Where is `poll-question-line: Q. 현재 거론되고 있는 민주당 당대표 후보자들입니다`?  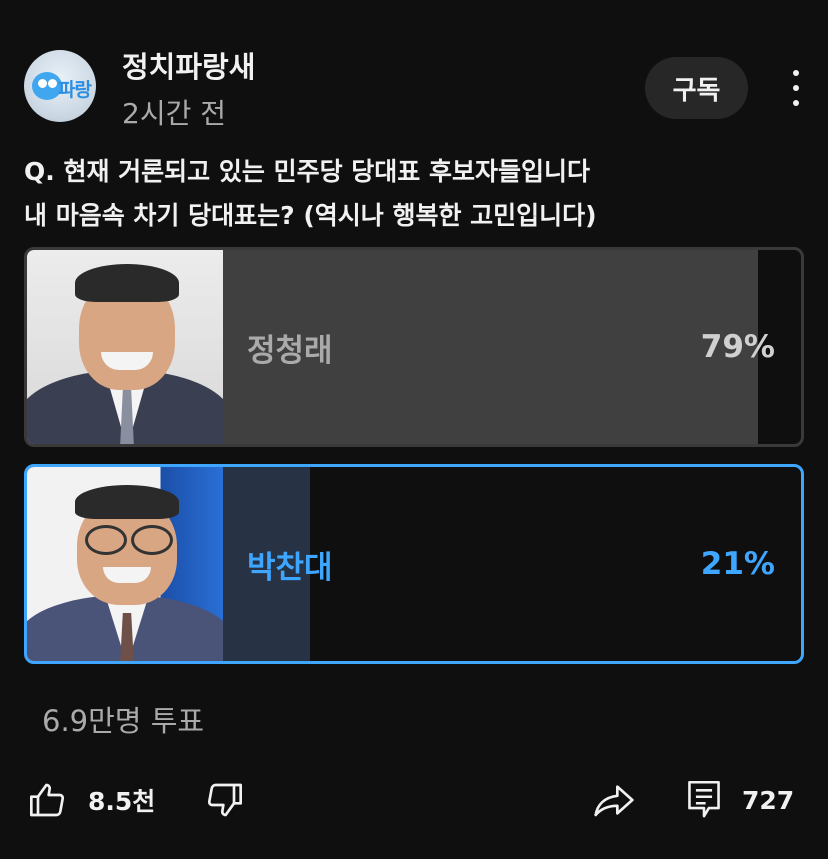
poll-question-line: Q. 현재 거론되고 있는 민주당 당대표 후보자들입니다 is located at coordinates (307, 171).